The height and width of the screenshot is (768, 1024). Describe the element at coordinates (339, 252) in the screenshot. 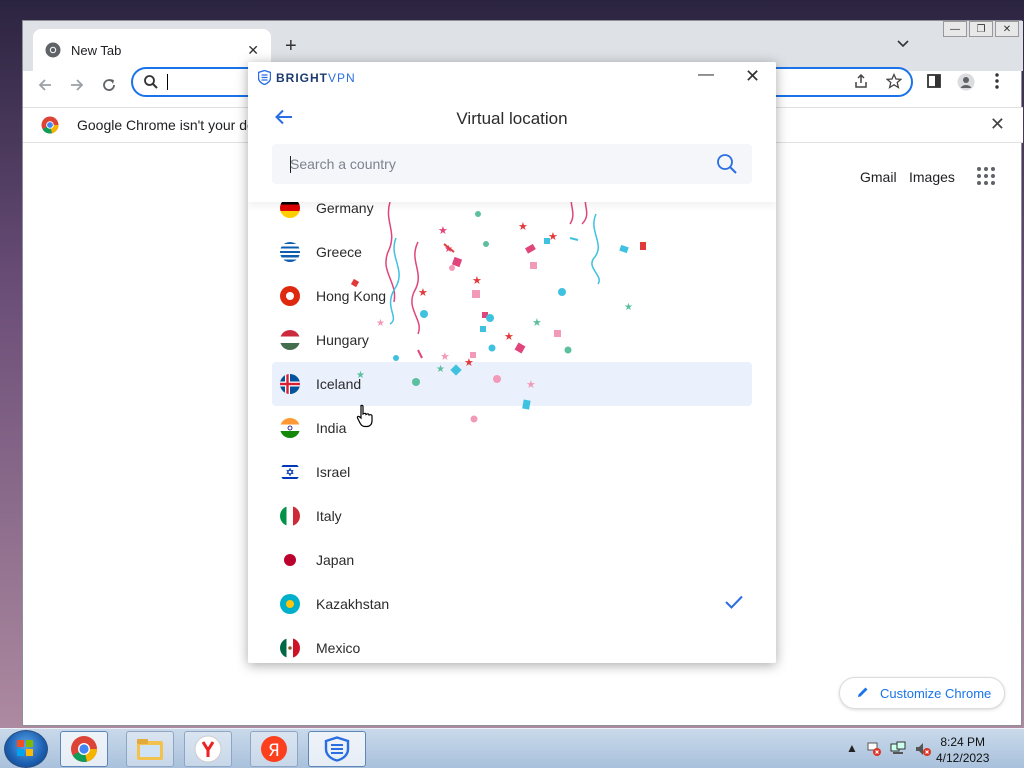

I see `country-name: Greece` at that location.